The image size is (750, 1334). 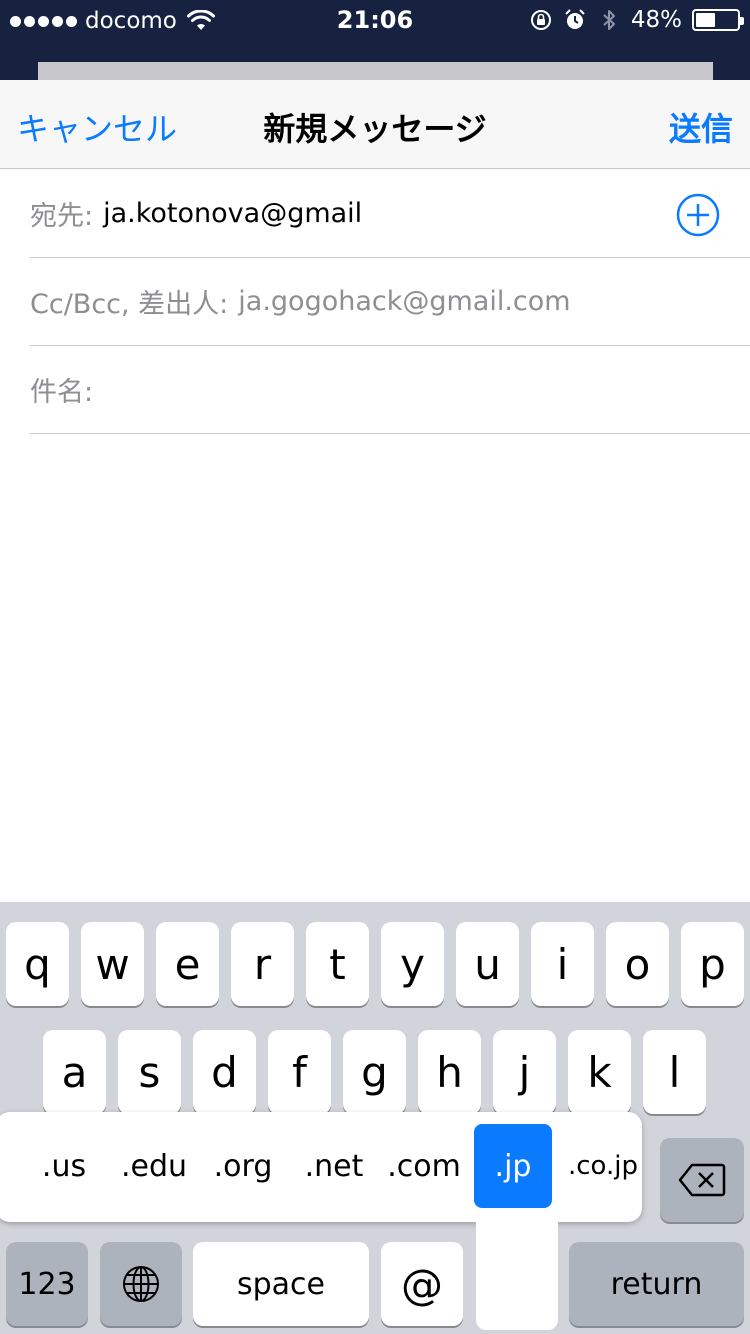 What do you see at coordinates (513, 1166) in the screenshot?
I see `domain-option-jp: .jp` at bounding box center [513, 1166].